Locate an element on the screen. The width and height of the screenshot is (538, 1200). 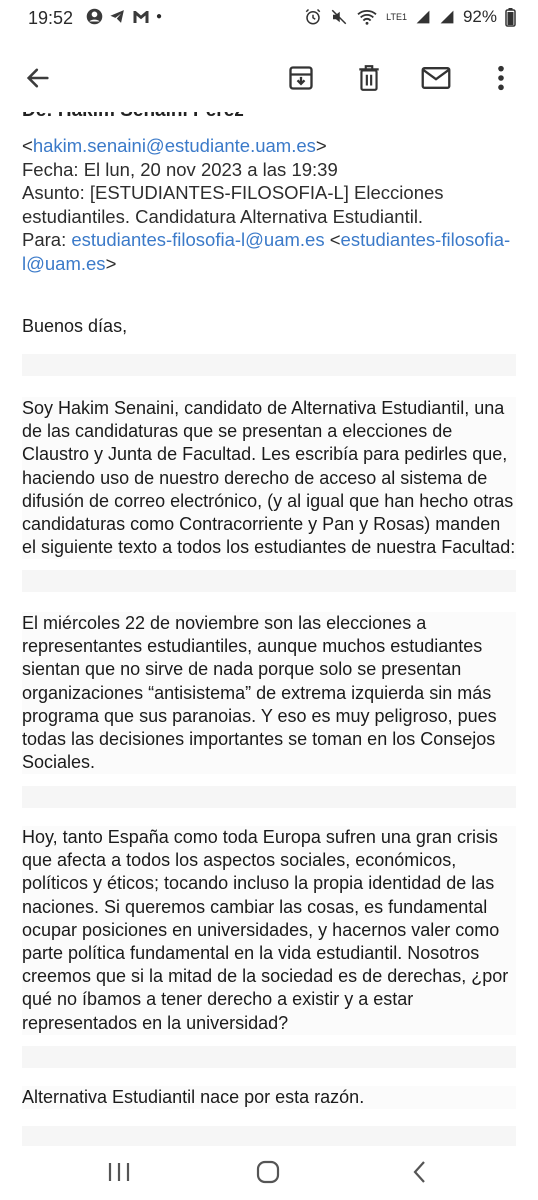
archive-button is located at coordinates (301, 78).